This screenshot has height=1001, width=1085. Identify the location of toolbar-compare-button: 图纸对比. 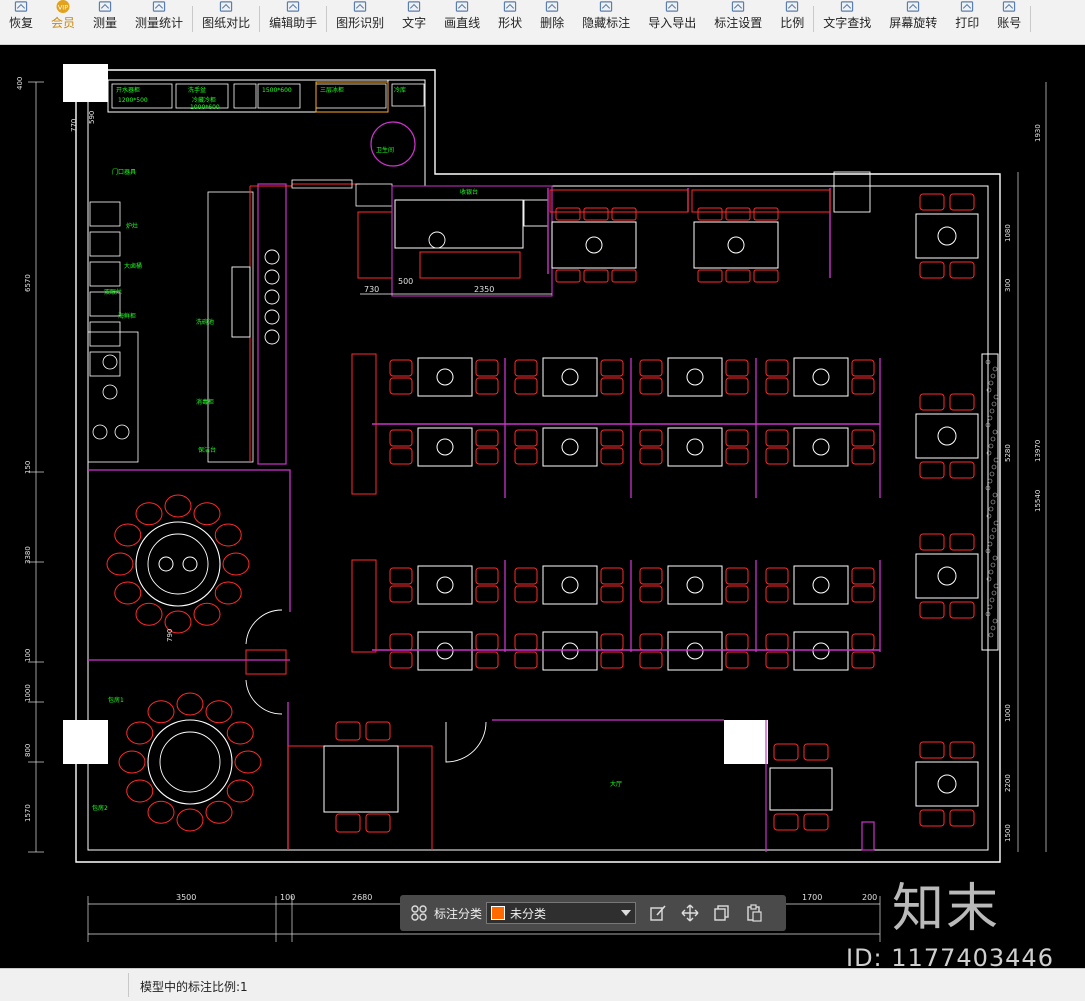
(226, 22).